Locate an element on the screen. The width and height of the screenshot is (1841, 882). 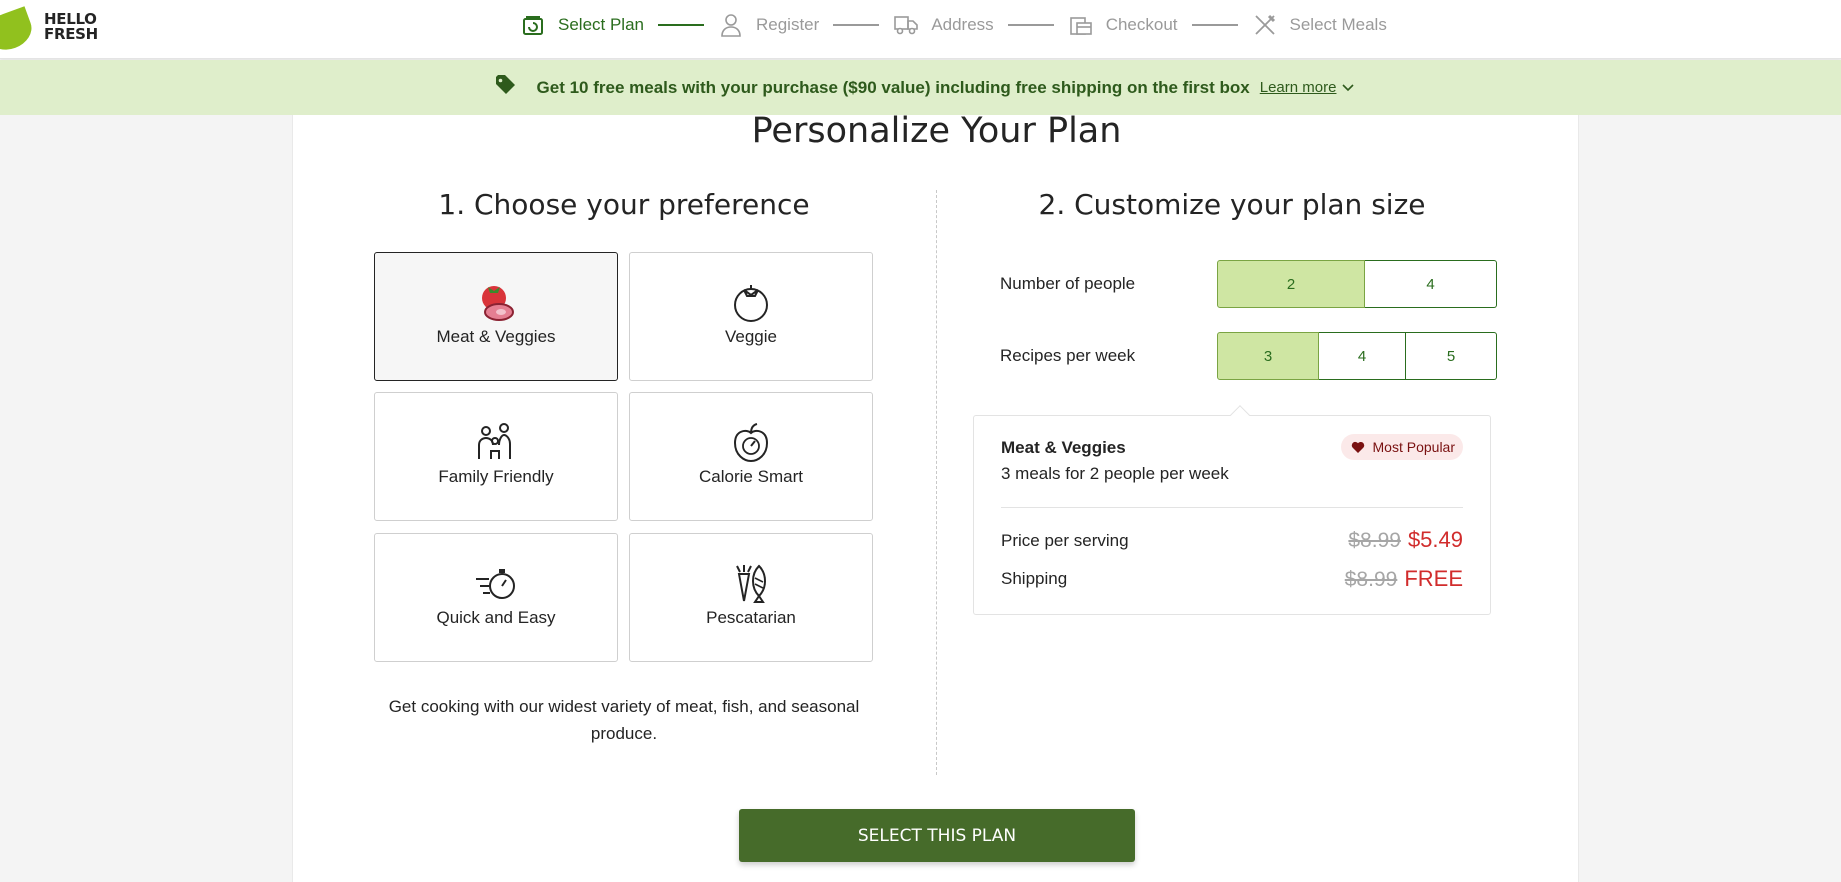
logo-leaf-icon is located at coordinates (18, 31).